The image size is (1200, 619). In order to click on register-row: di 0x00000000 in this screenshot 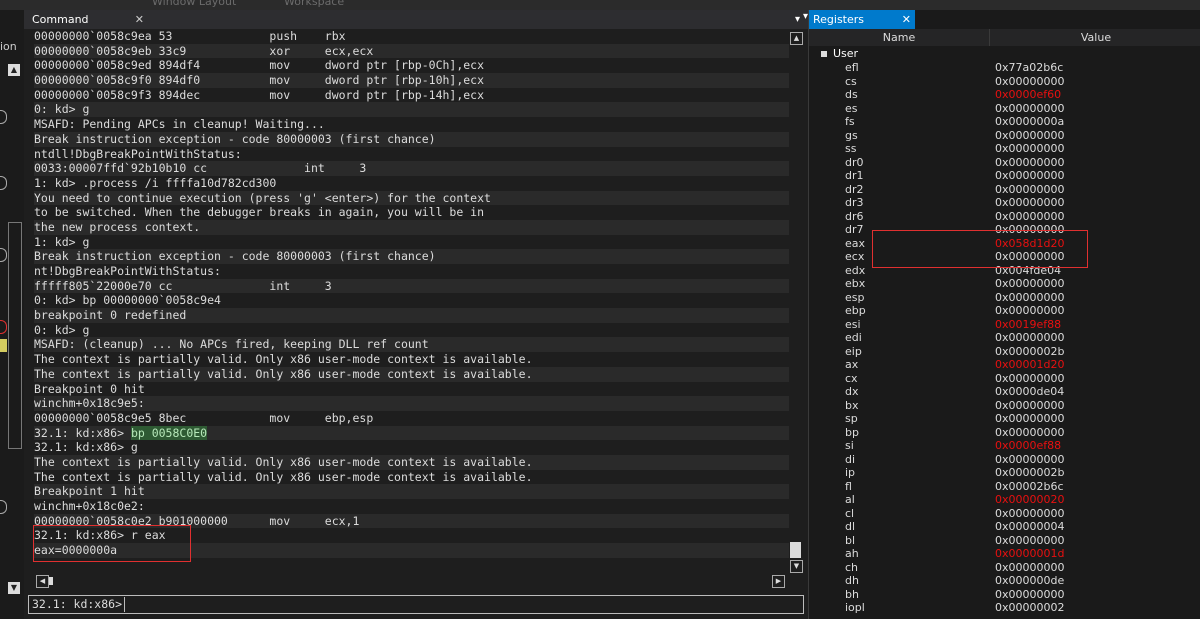, I will do `click(1004, 460)`.